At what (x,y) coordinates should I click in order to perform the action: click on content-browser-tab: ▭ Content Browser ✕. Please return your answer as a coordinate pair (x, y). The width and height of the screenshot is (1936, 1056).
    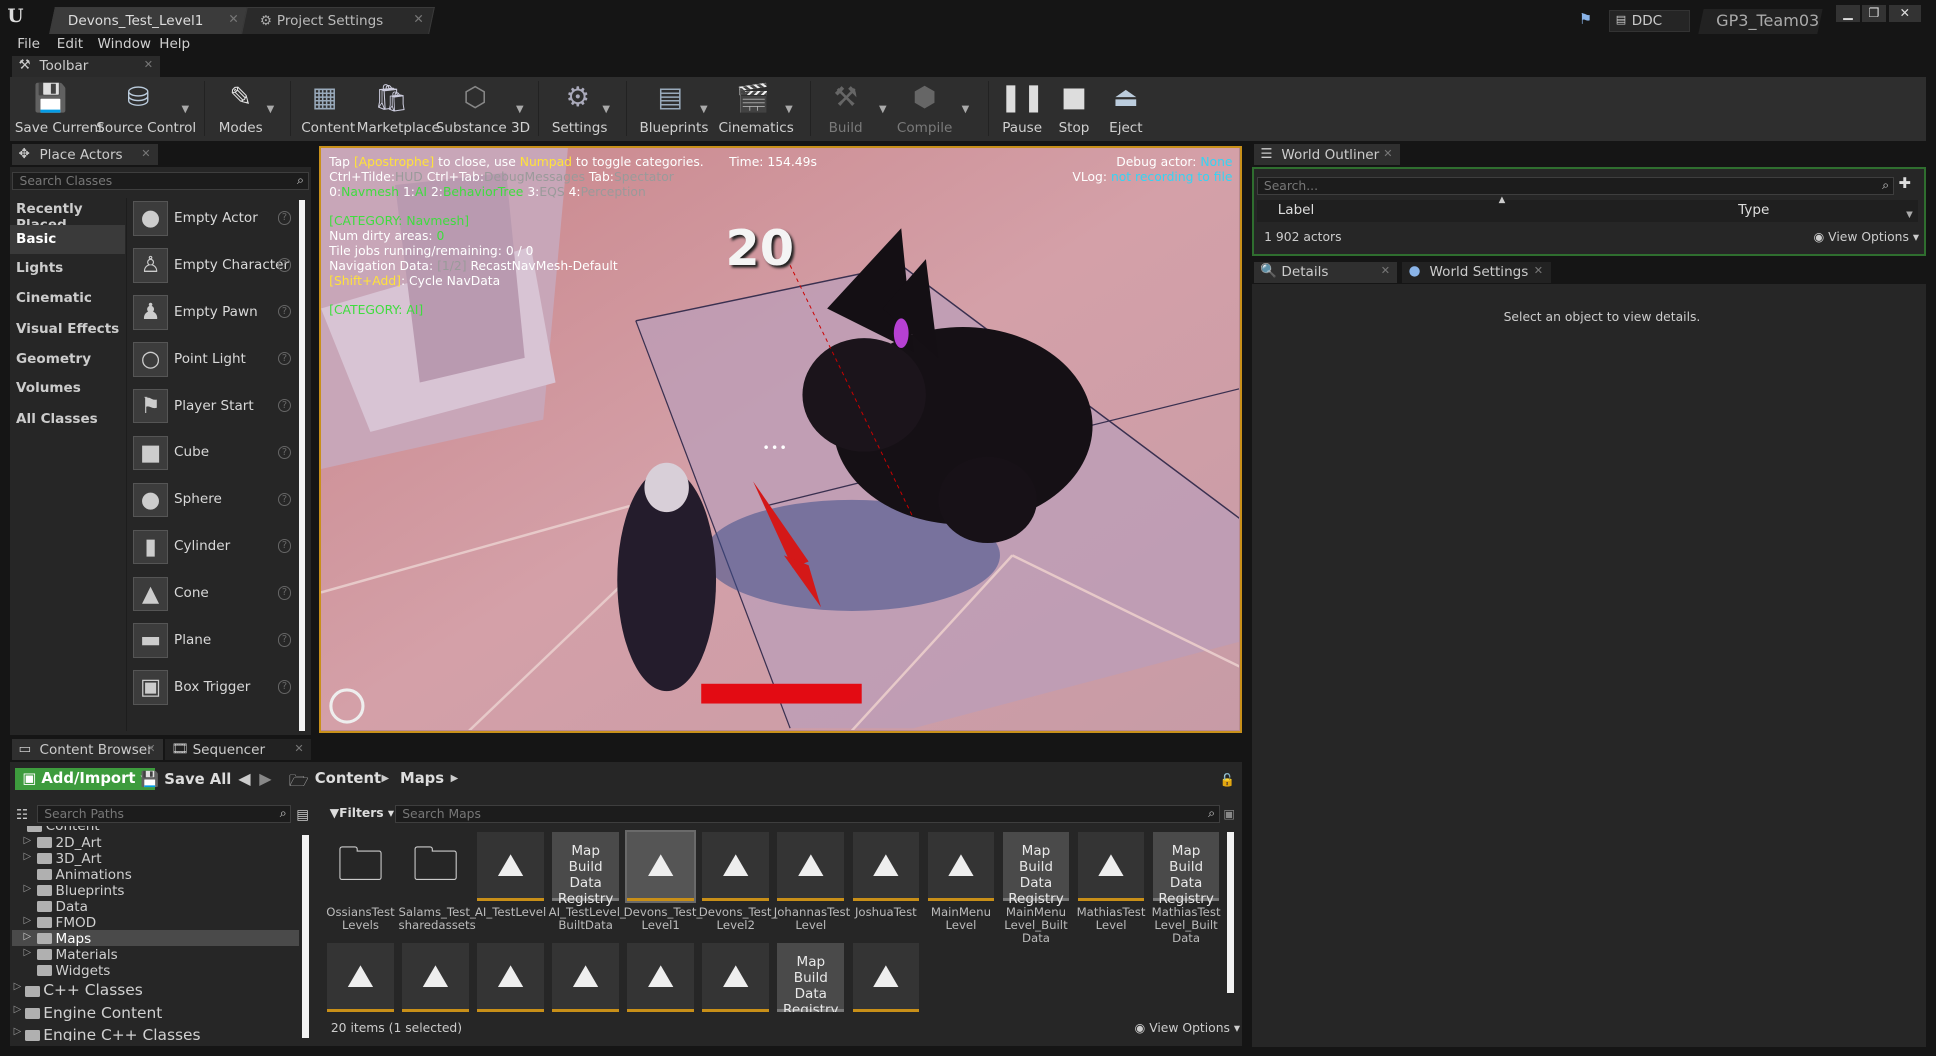
    Looking at the image, I should click on (87, 750).